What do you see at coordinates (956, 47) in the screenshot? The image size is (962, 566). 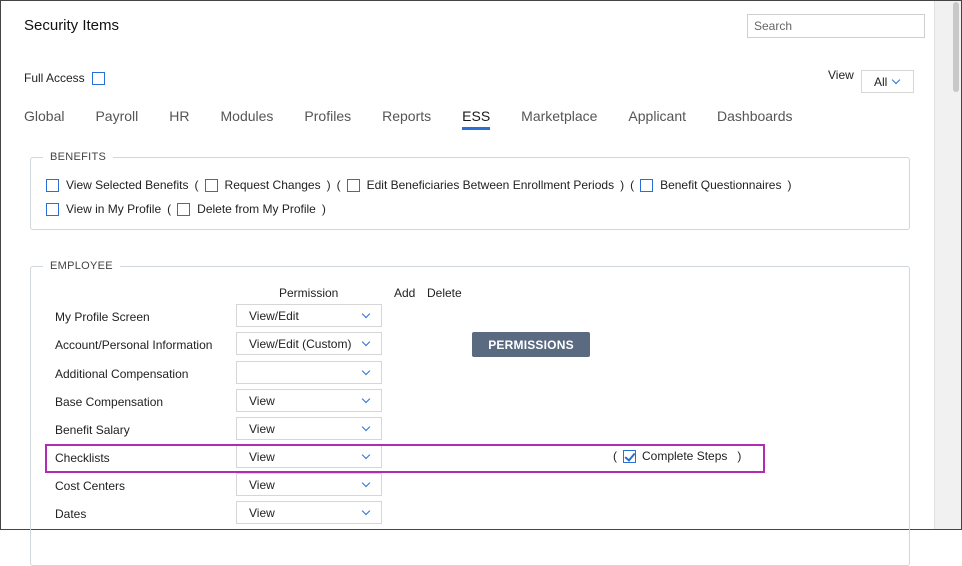 I see `scrollbar-thumb` at bounding box center [956, 47].